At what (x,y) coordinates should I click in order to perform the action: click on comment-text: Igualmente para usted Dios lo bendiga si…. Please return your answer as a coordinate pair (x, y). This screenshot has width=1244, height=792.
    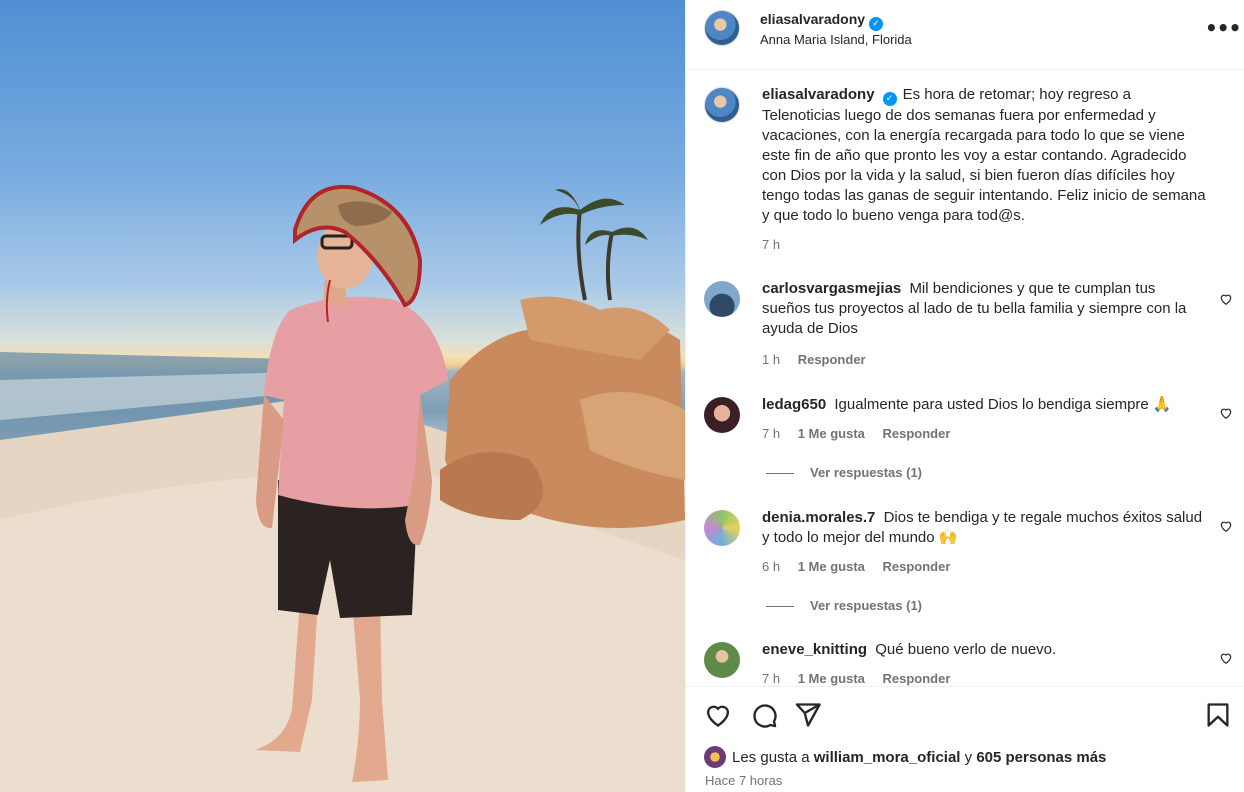
    Looking at the image, I should click on (1003, 404).